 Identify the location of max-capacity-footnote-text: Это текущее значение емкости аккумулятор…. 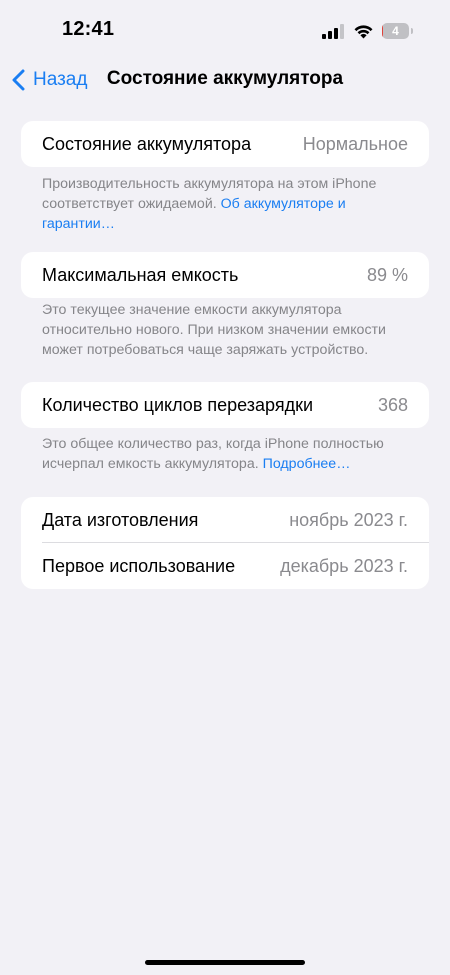
(214, 330).